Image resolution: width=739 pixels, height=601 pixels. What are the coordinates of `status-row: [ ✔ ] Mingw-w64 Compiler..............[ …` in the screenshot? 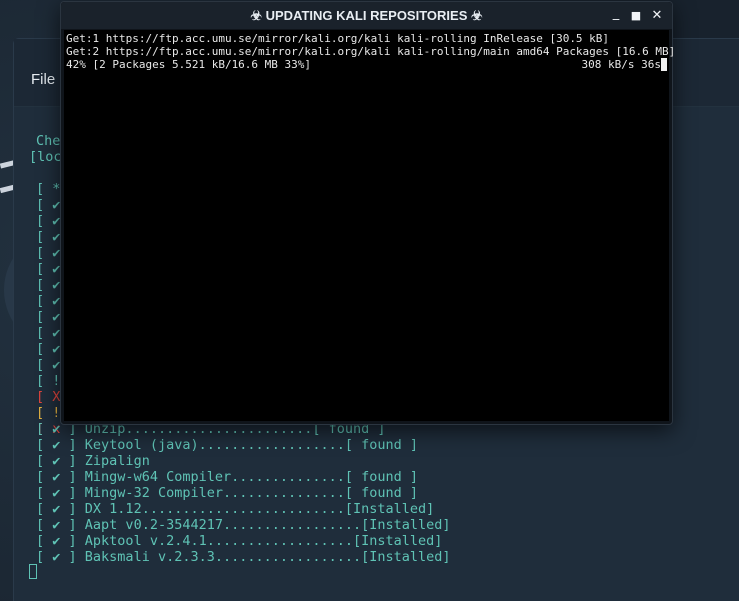 It's located at (227, 477).